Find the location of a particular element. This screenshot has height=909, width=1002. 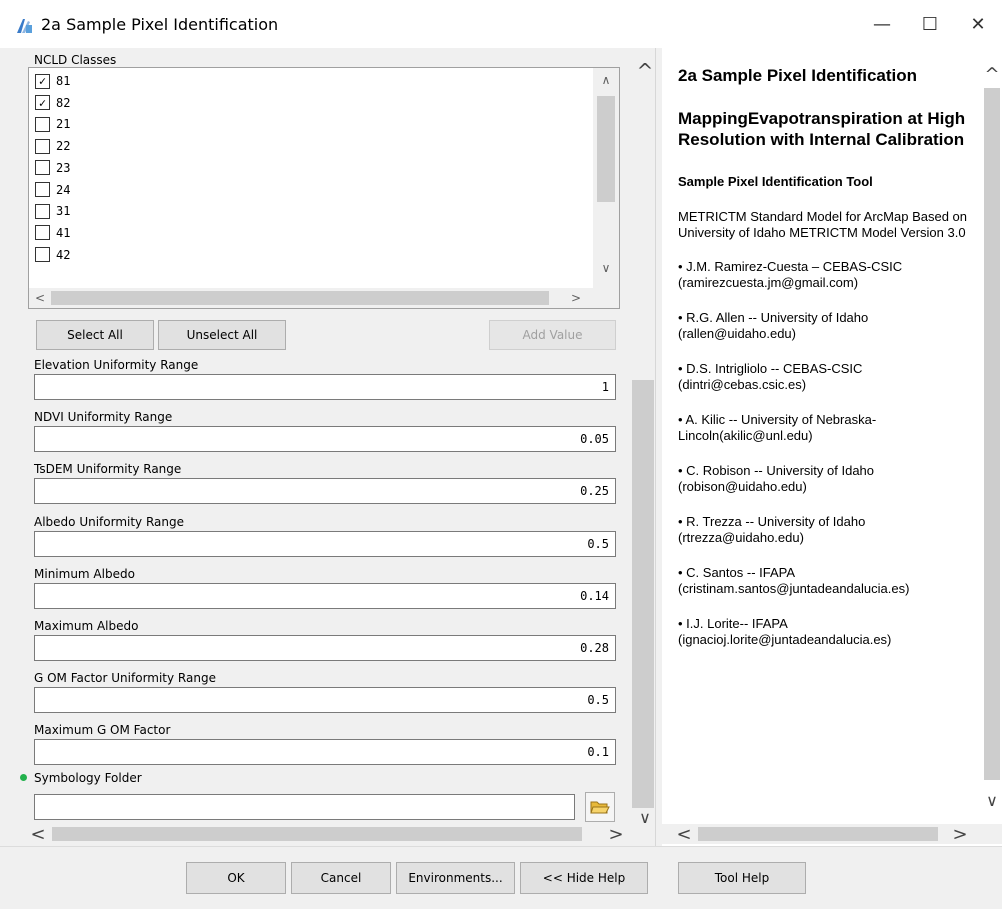

ncld-class-value: 31 is located at coordinates (63, 211).